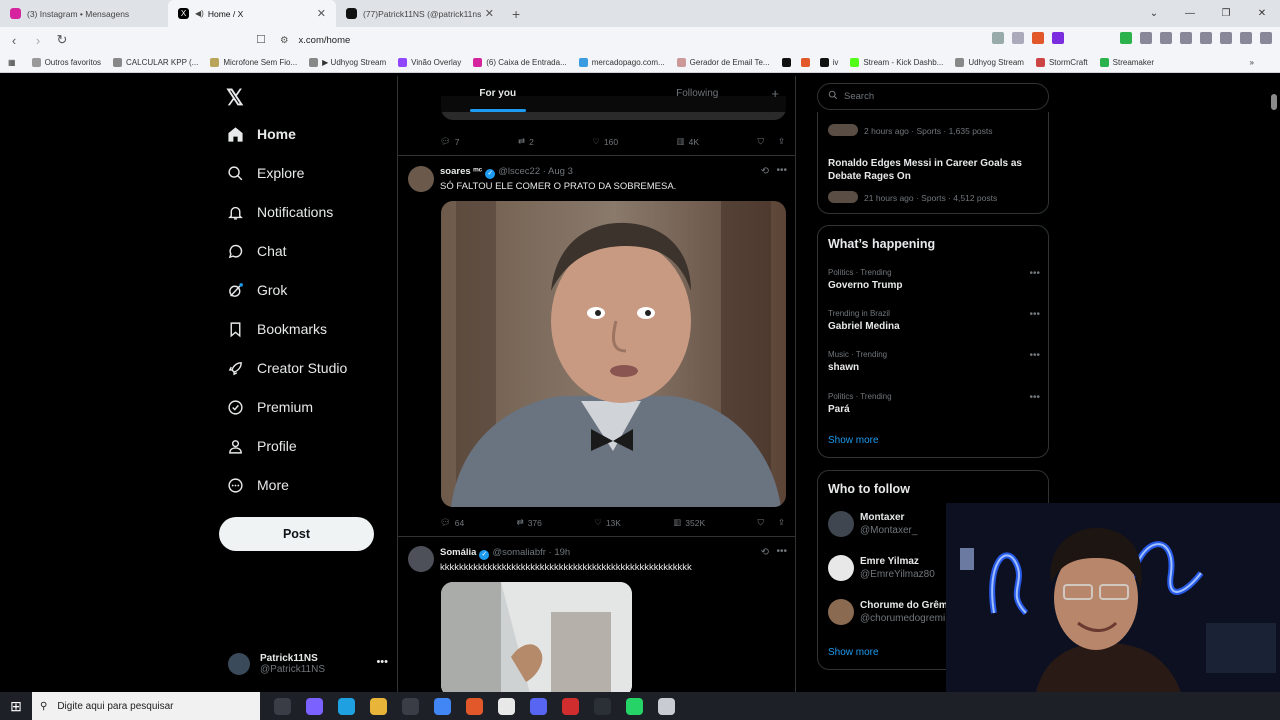 This screenshot has width=1280, height=720. I want to click on nav-creator-studio: Creator Studio, so click(286, 368).